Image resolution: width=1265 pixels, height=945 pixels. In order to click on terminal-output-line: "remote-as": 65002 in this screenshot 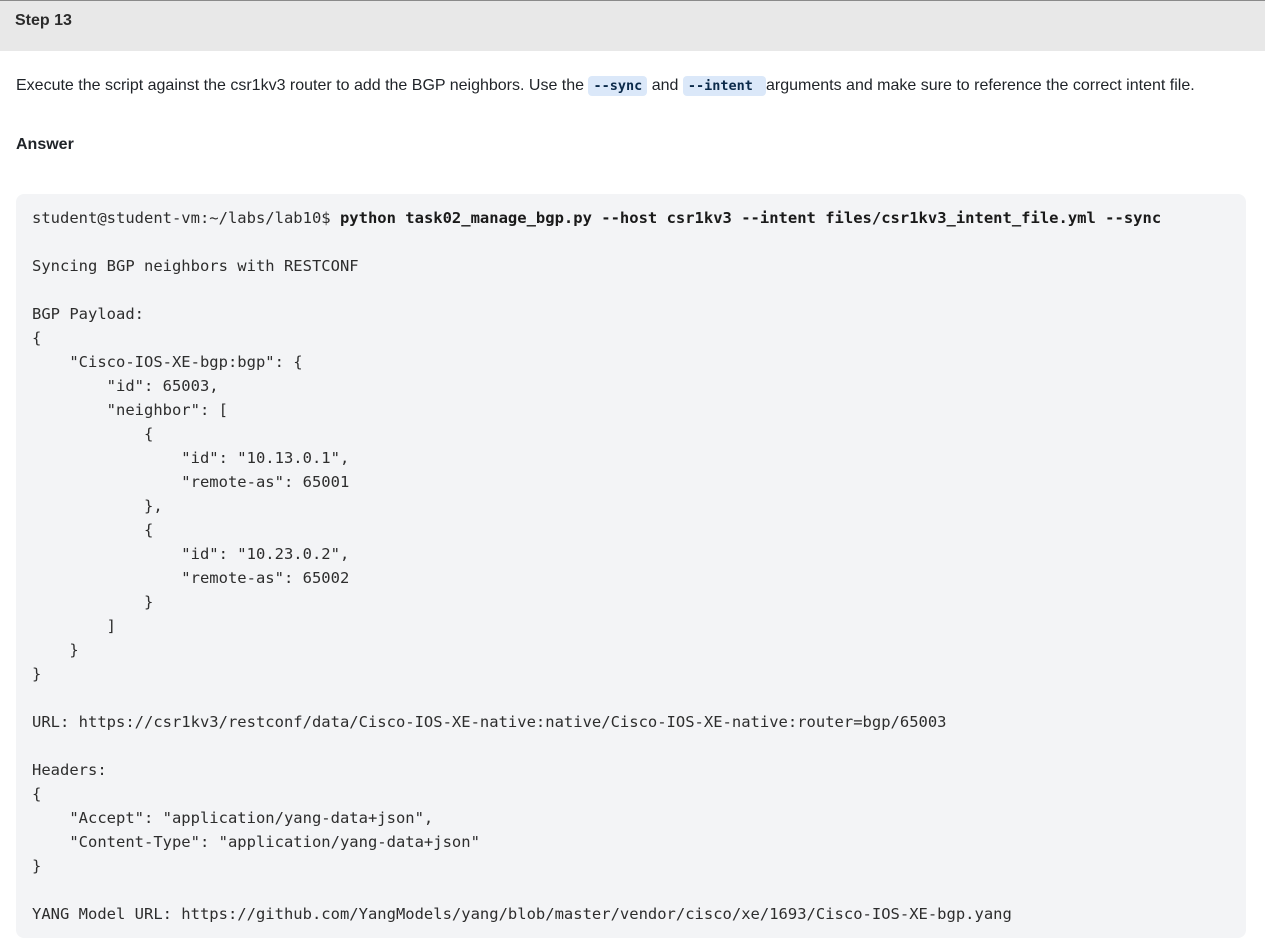, I will do `click(191, 578)`.